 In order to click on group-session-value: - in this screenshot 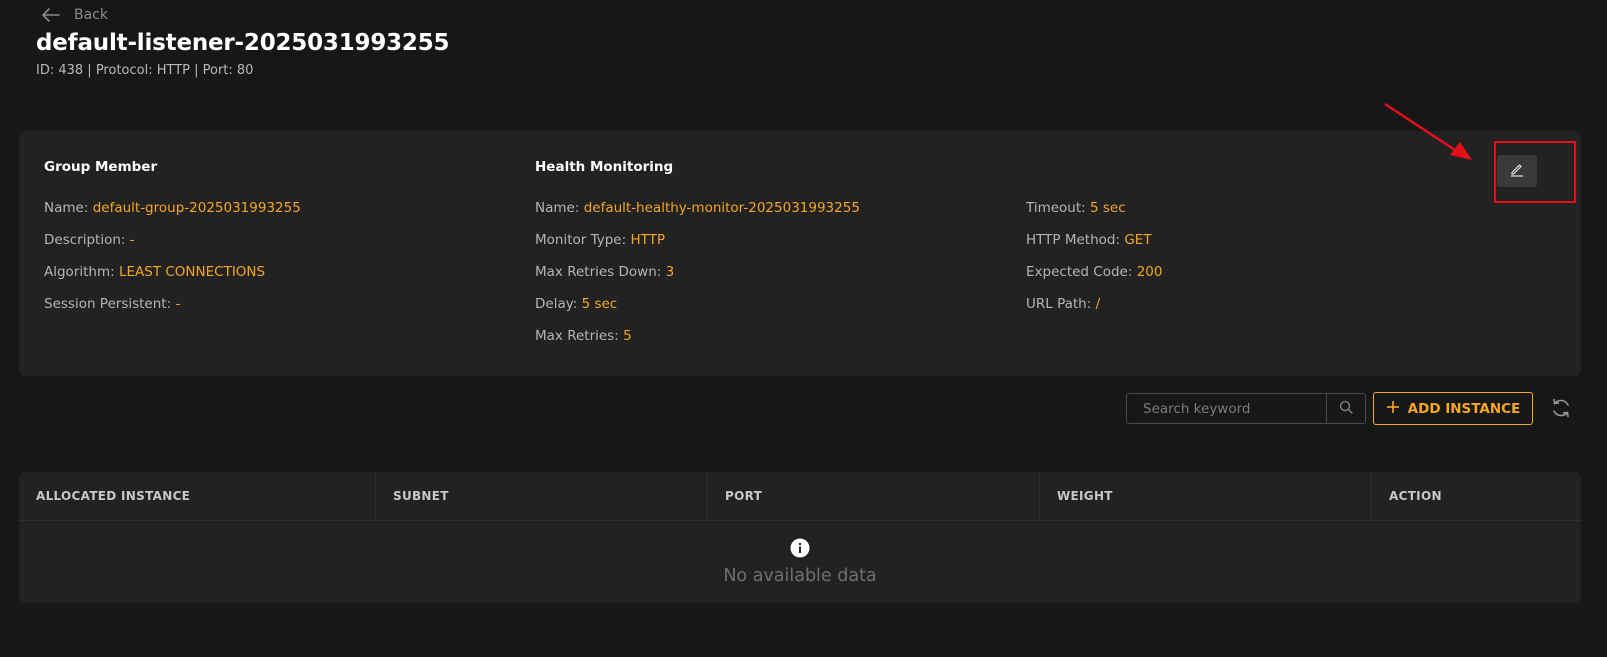, I will do `click(178, 304)`.